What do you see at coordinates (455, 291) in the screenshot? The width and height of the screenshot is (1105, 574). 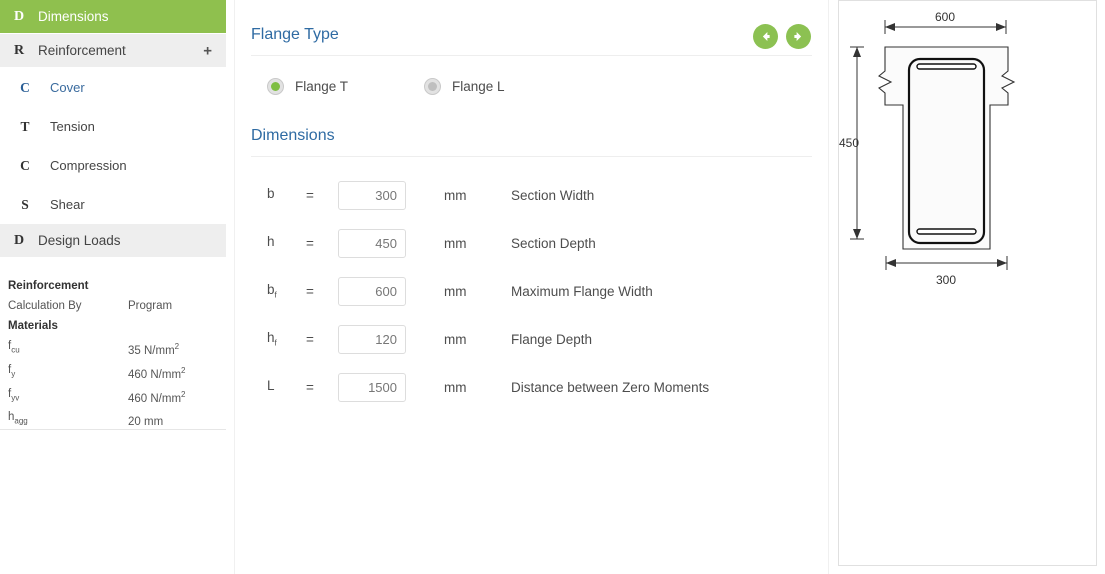 I see `dimension-unit-bf: mm` at bounding box center [455, 291].